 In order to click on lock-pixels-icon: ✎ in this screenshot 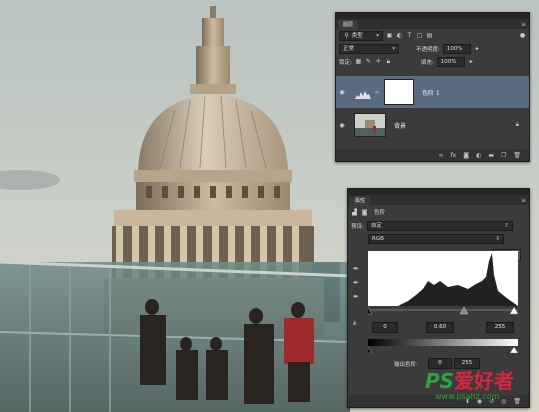, I will do `click(368, 61)`.